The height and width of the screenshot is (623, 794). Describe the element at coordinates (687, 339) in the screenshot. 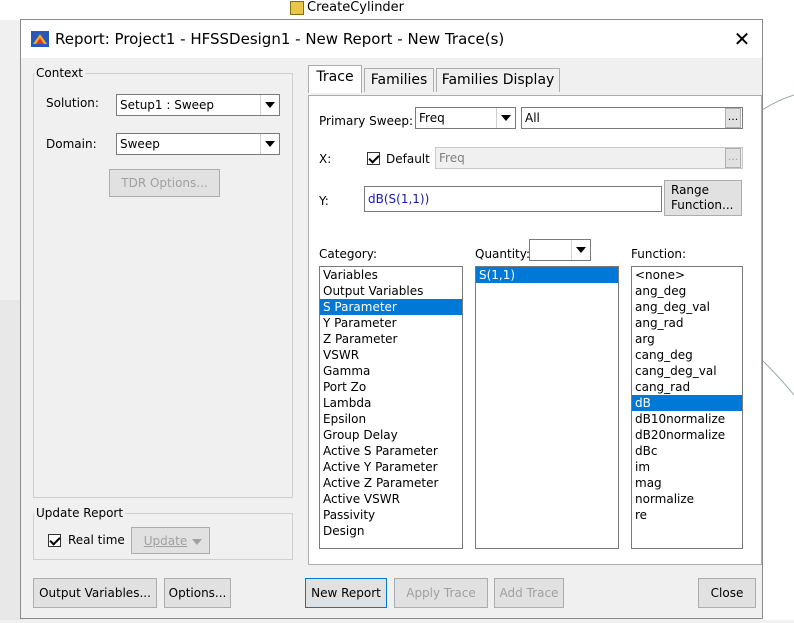

I see `function-list-item: arg` at that location.